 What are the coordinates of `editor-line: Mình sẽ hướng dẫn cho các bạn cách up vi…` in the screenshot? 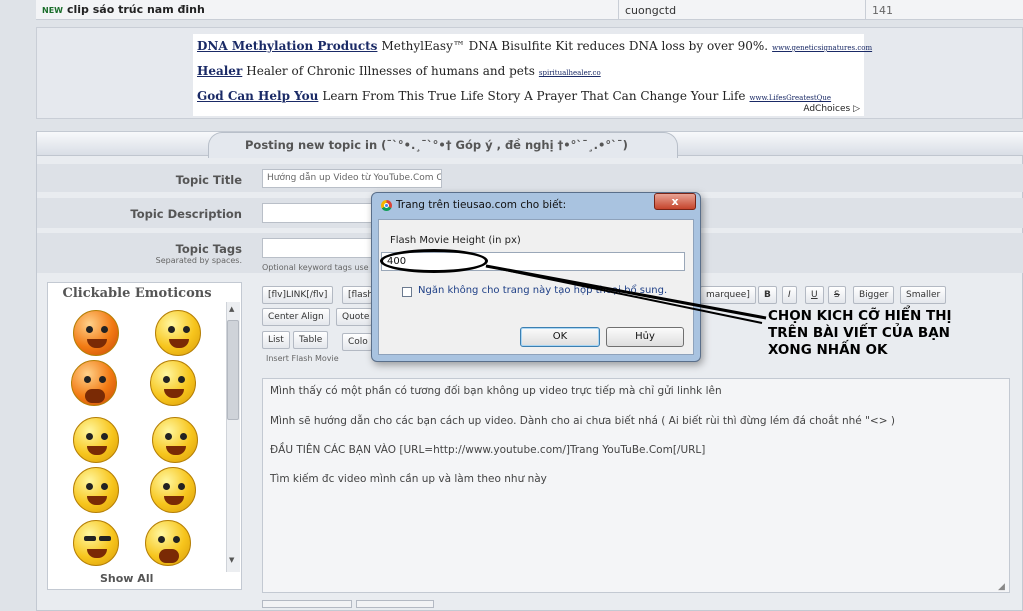 It's located at (582, 421).